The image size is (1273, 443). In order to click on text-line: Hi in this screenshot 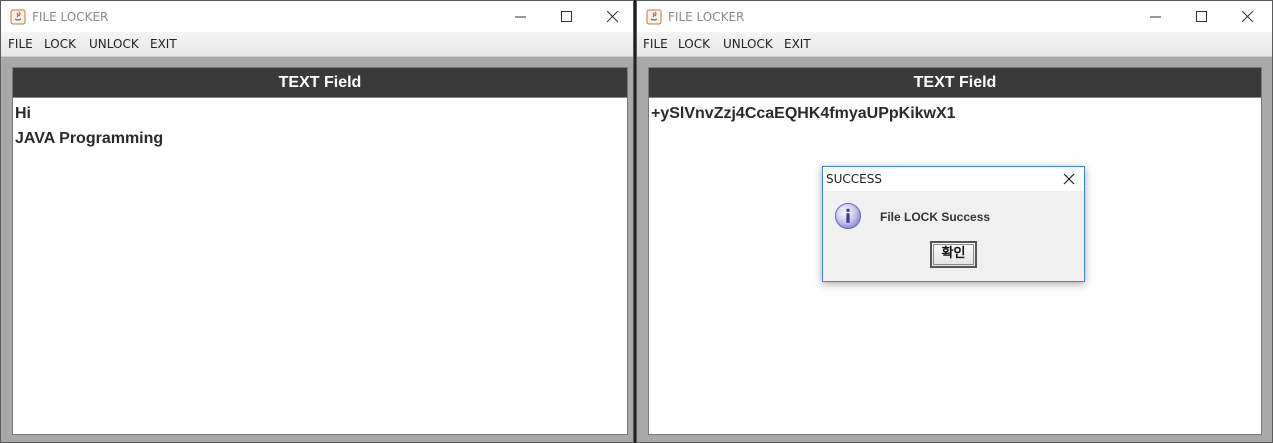, I will do `click(23, 113)`.